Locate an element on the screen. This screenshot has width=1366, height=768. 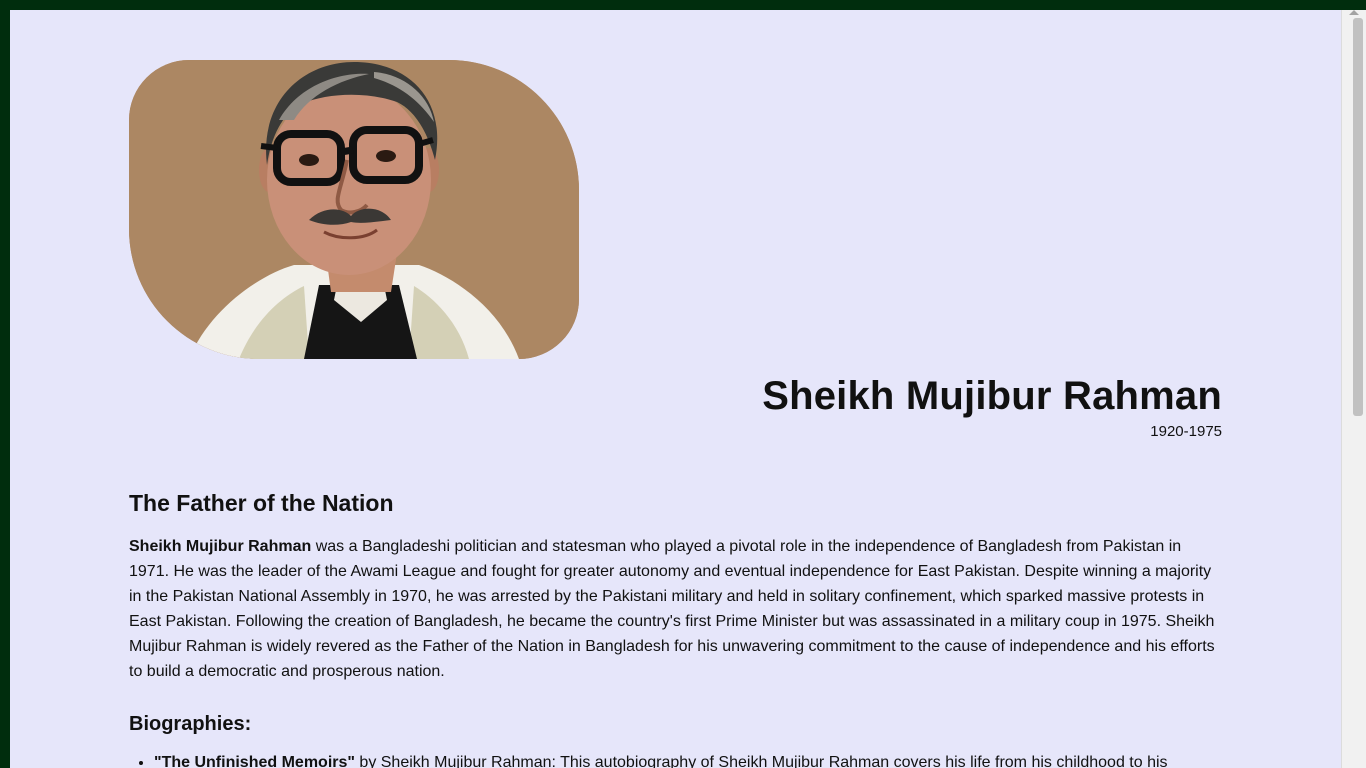
scroll-up-arrow-icon is located at coordinates (1354, 12).